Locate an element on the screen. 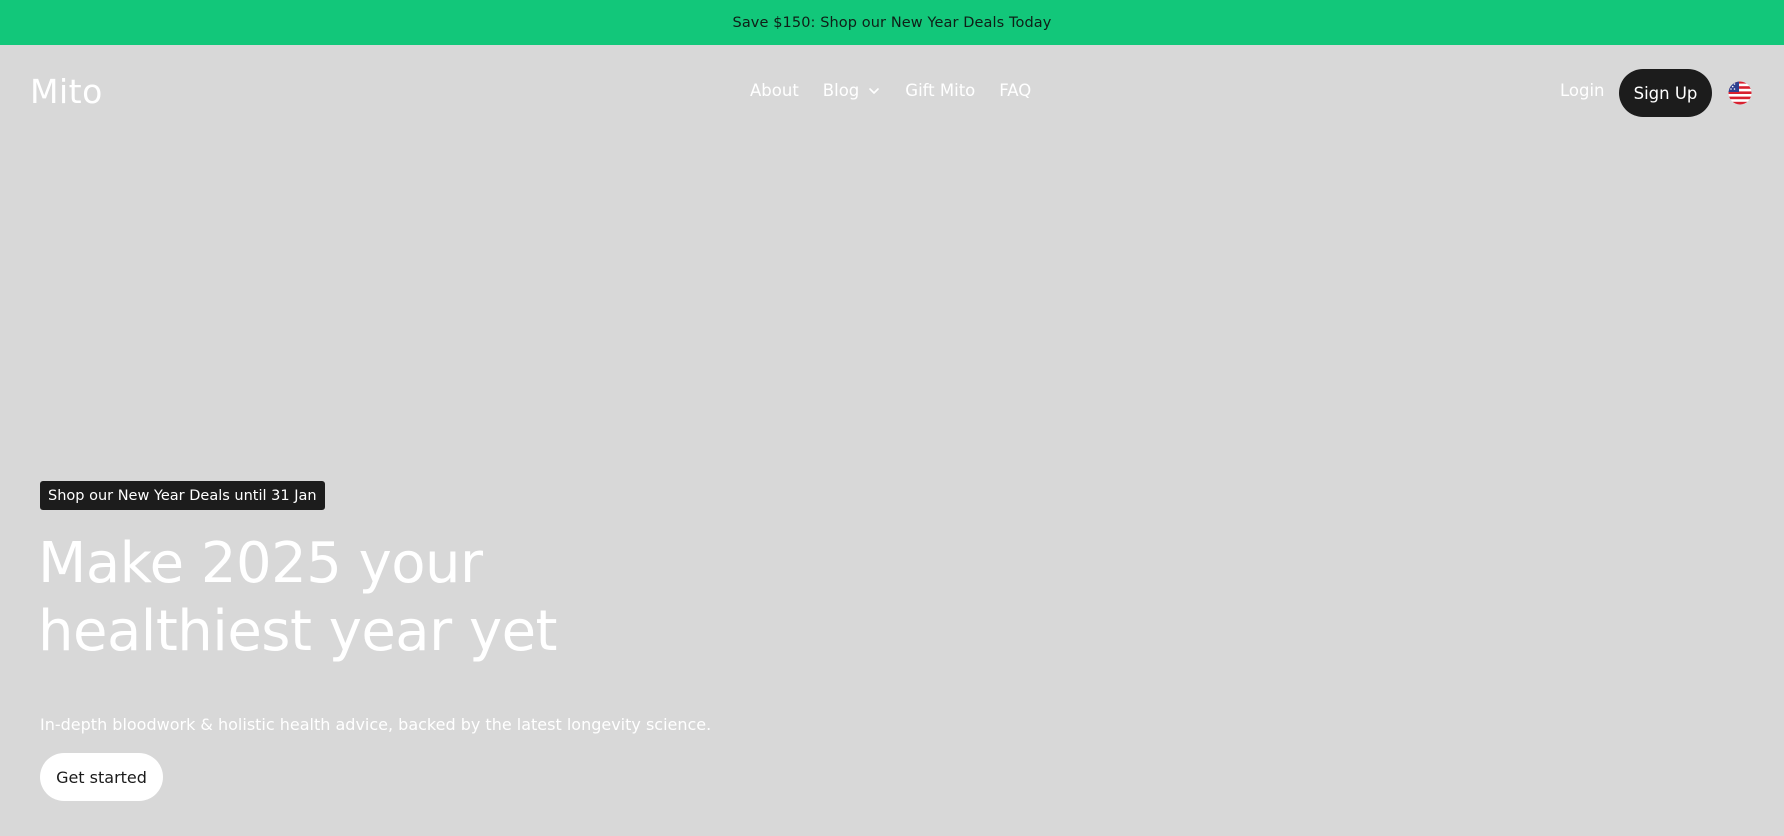 This screenshot has height=836, width=1784. hero-headline-line-2: healthiest year yet is located at coordinates (298, 631).